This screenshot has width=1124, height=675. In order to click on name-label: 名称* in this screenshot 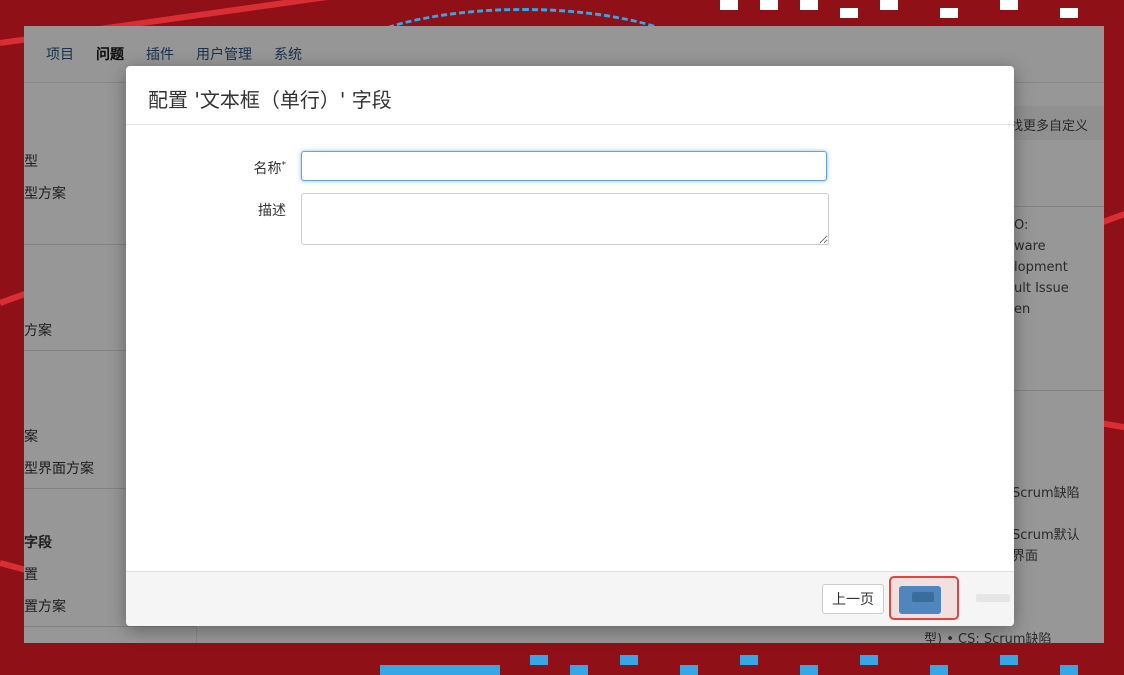, I will do `click(256, 168)`.